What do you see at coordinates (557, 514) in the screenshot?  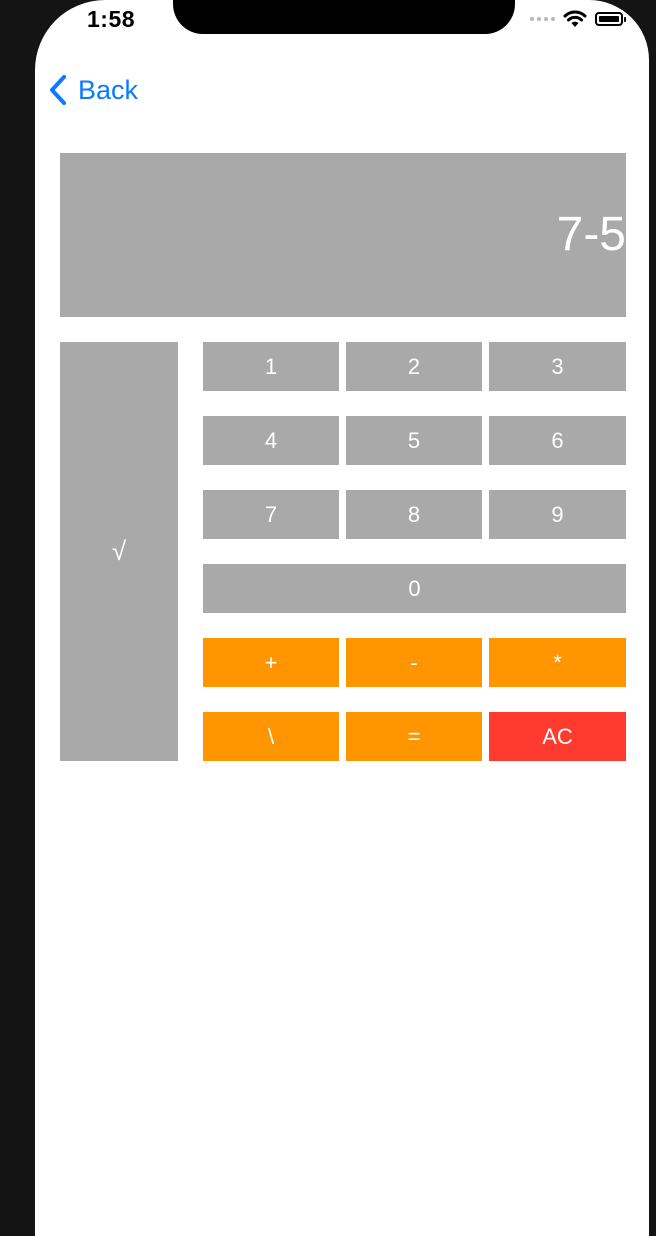 I see `digit-9-button: 9` at bounding box center [557, 514].